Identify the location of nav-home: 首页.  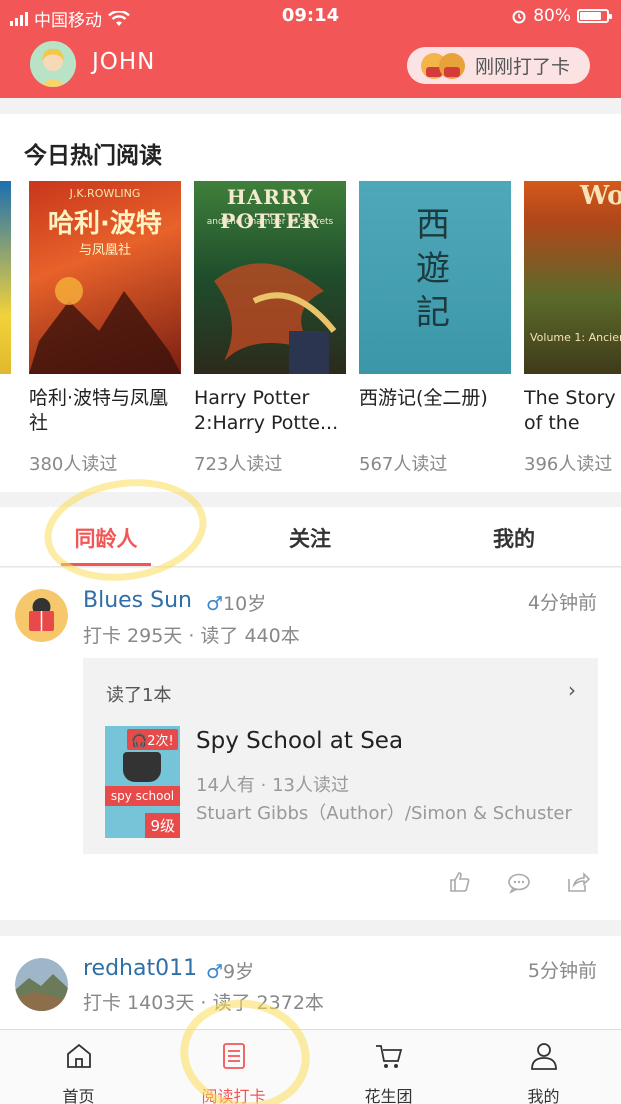
(78, 1067).